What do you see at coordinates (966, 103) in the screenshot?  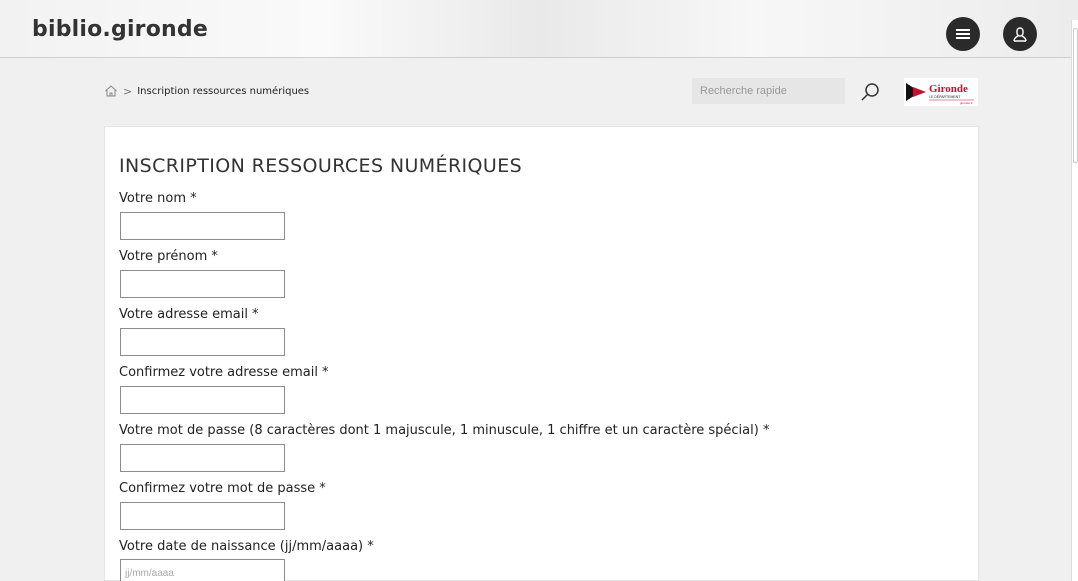 I see `gironde-logo-url: gironde.fr` at bounding box center [966, 103].